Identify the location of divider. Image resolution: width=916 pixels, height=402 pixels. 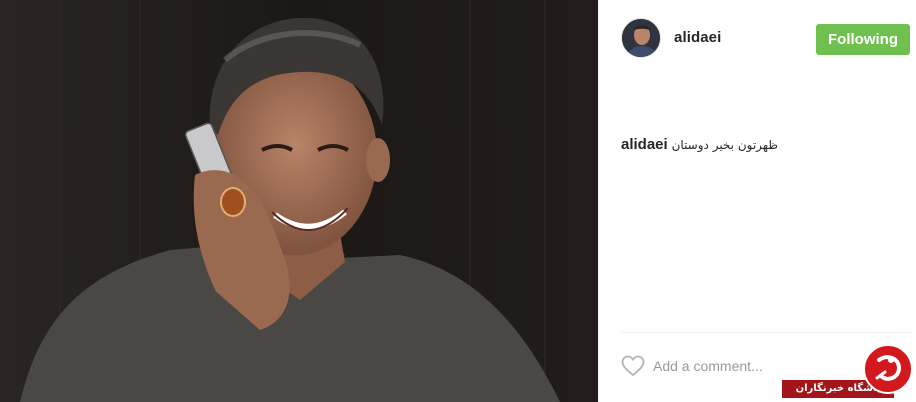
(766, 332).